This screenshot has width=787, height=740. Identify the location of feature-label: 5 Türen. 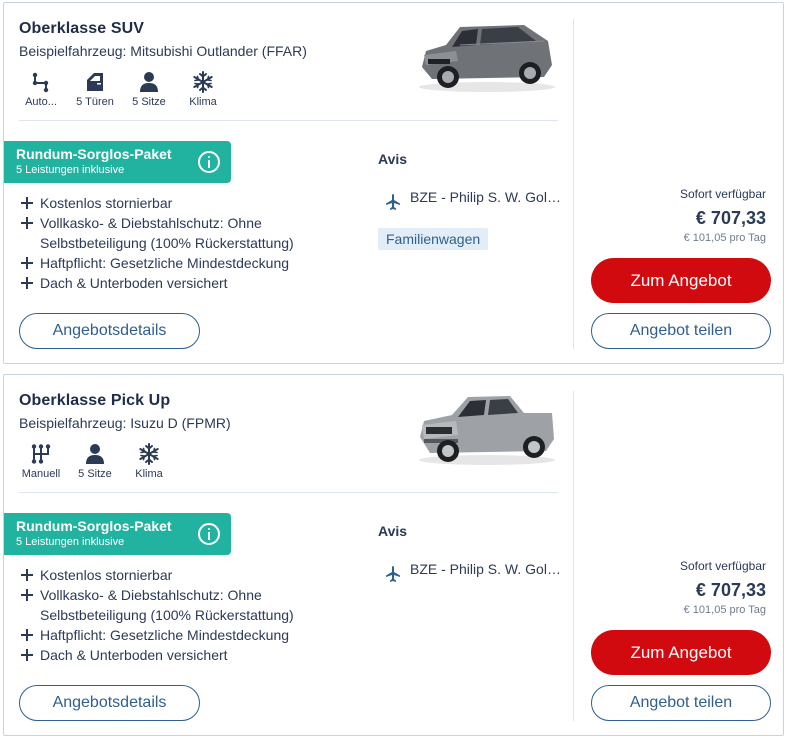
(95, 102).